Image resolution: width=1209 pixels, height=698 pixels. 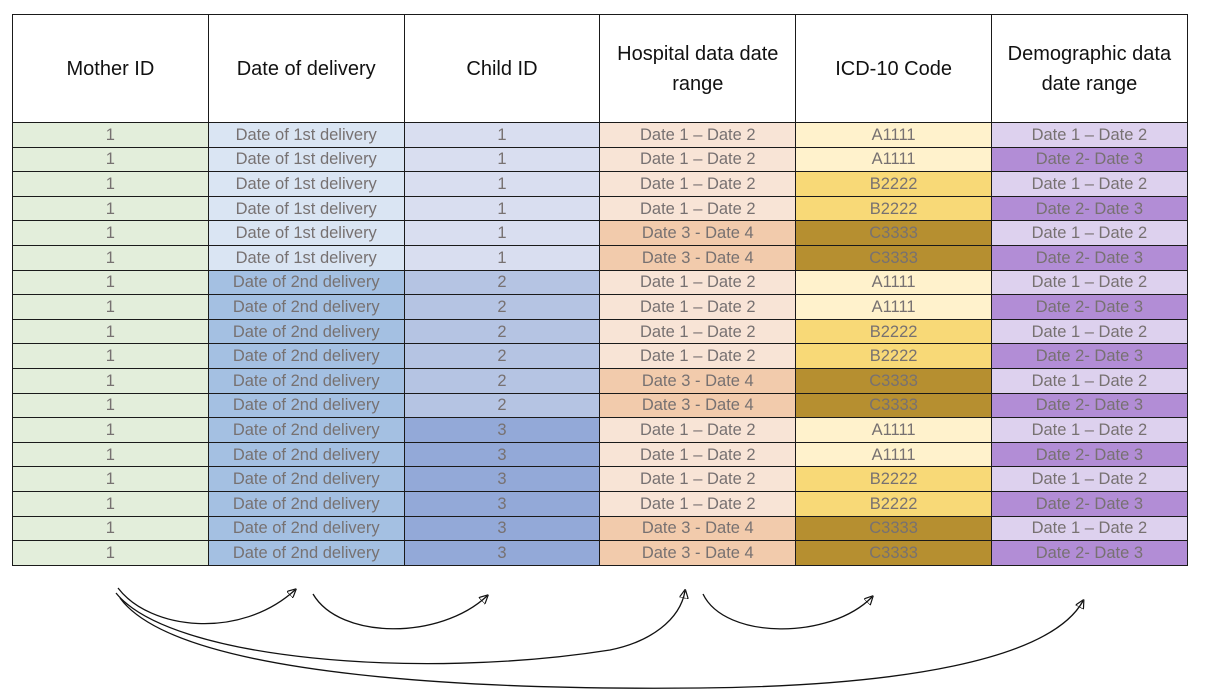 I want to click on arrow-mother-to-delivery, so click(x=206, y=606).